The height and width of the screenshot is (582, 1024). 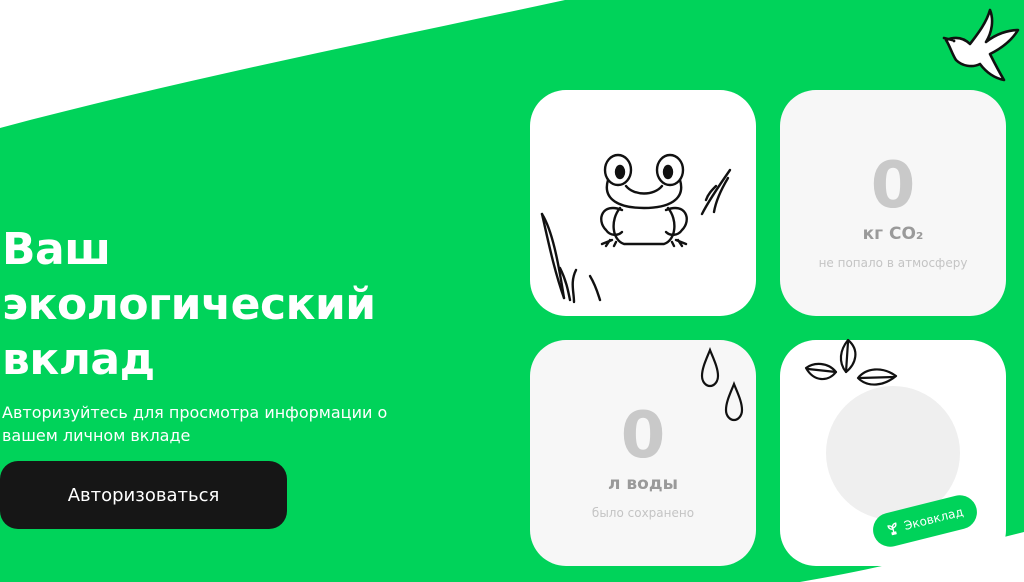 What do you see at coordinates (893, 186) in the screenshot?
I see `co2-value: 0` at bounding box center [893, 186].